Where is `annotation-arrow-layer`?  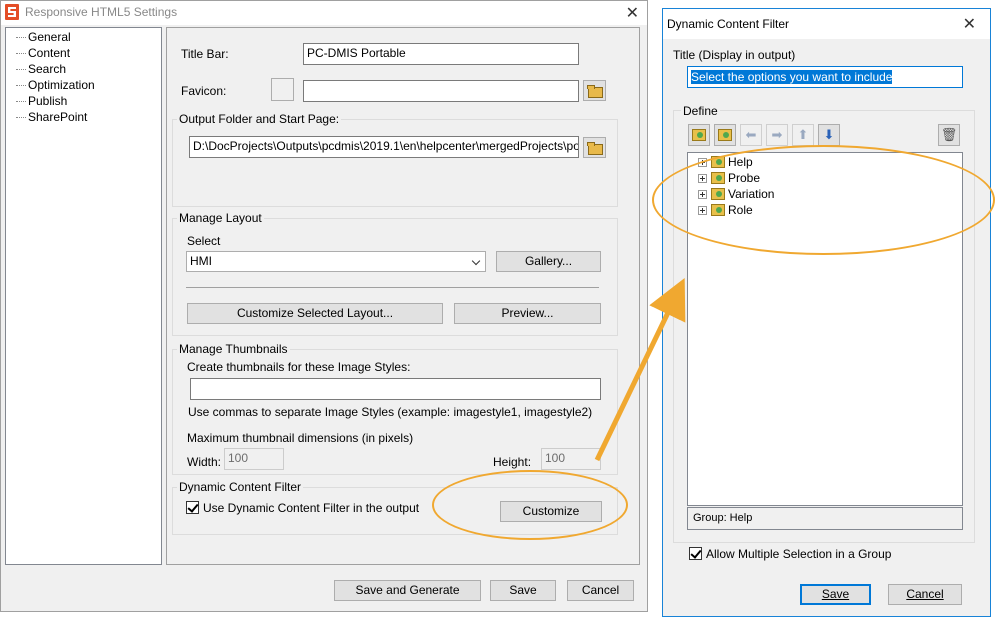 annotation-arrow-layer is located at coordinates (640, 369).